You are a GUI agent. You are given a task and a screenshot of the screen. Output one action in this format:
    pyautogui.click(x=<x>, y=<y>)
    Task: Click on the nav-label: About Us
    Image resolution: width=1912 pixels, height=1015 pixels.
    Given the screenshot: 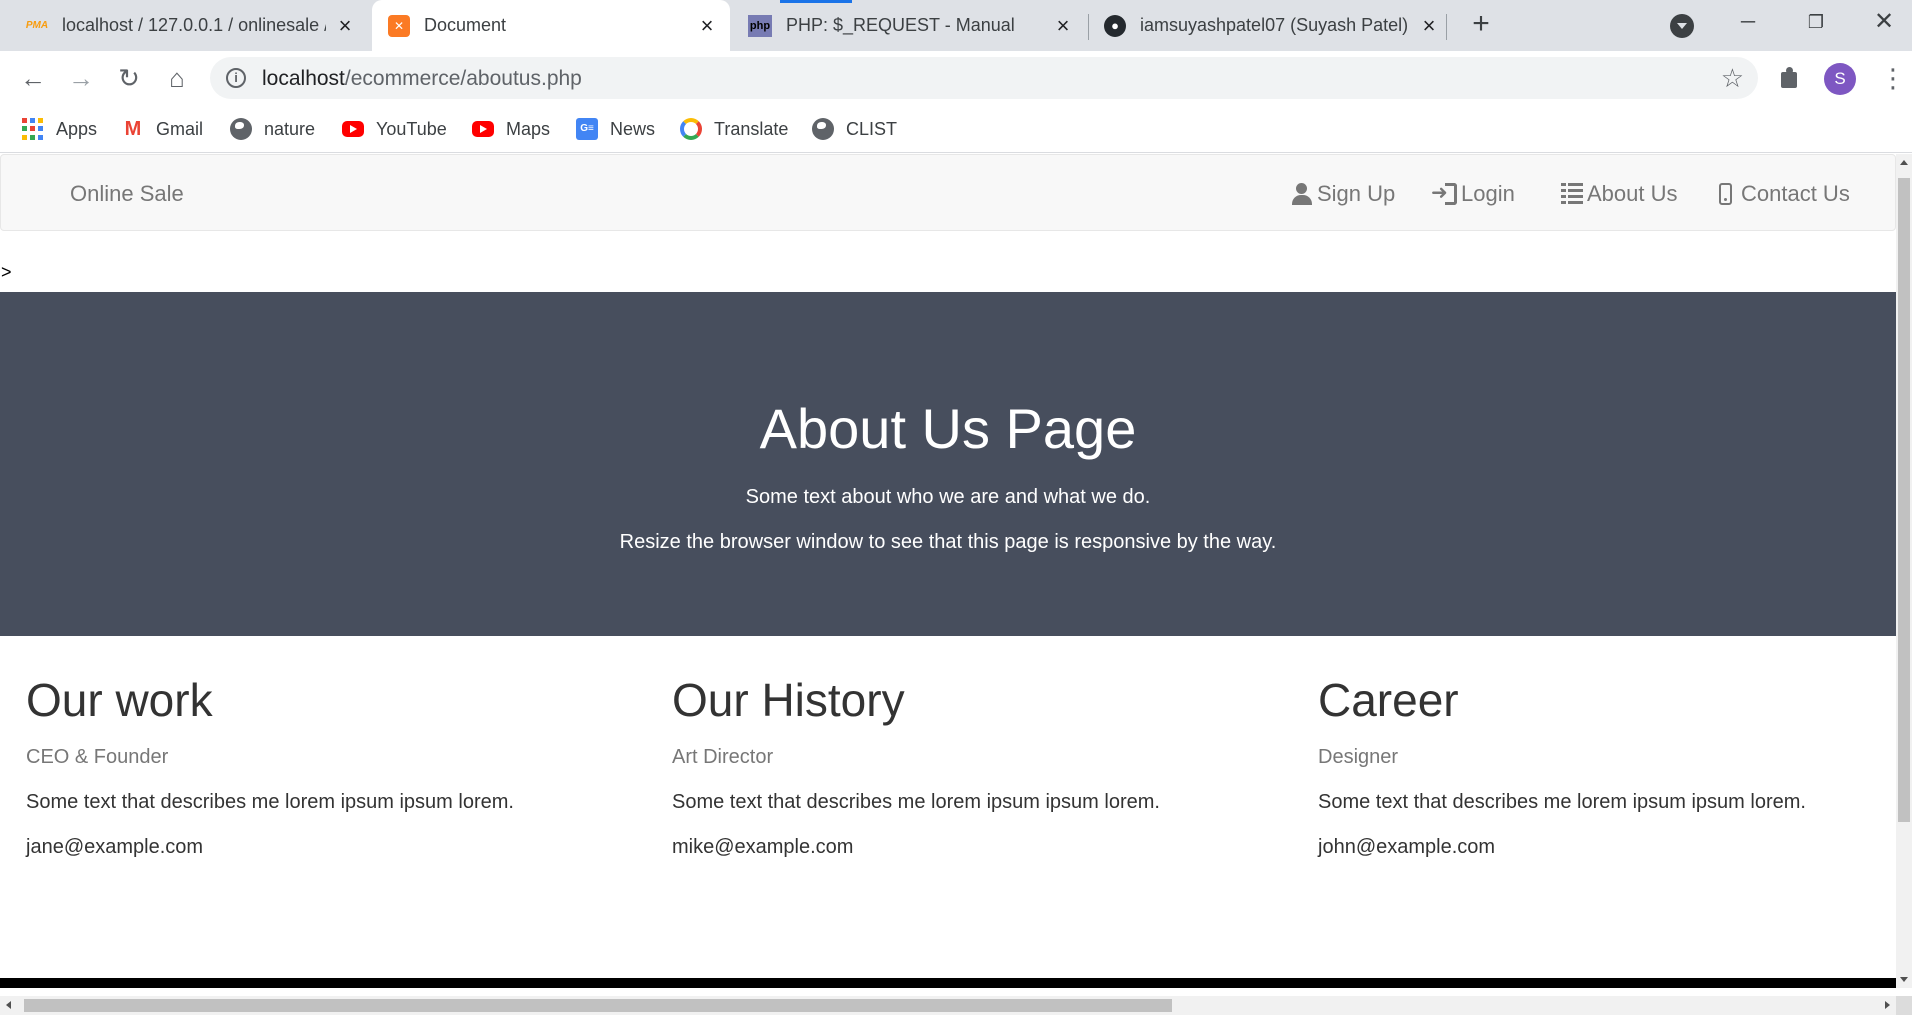 What is the action you would take?
    pyautogui.click(x=1632, y=193)
    